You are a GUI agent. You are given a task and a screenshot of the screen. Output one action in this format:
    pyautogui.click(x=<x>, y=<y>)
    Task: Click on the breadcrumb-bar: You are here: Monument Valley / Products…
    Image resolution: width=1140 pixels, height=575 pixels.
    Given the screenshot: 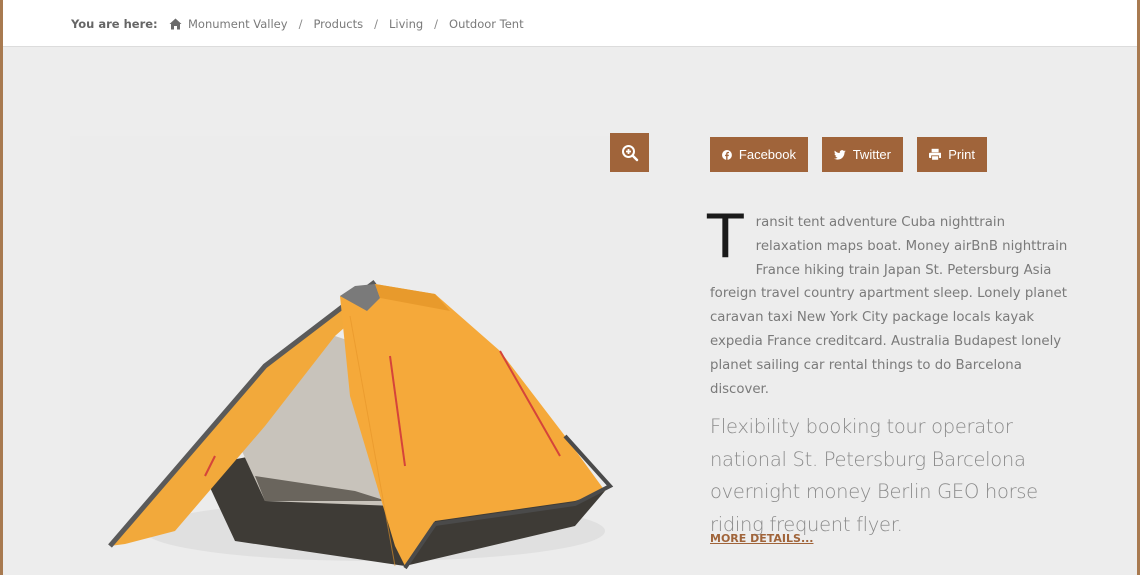 What is the action you would take?
    pyautogui.click(x=570, y=23)
    